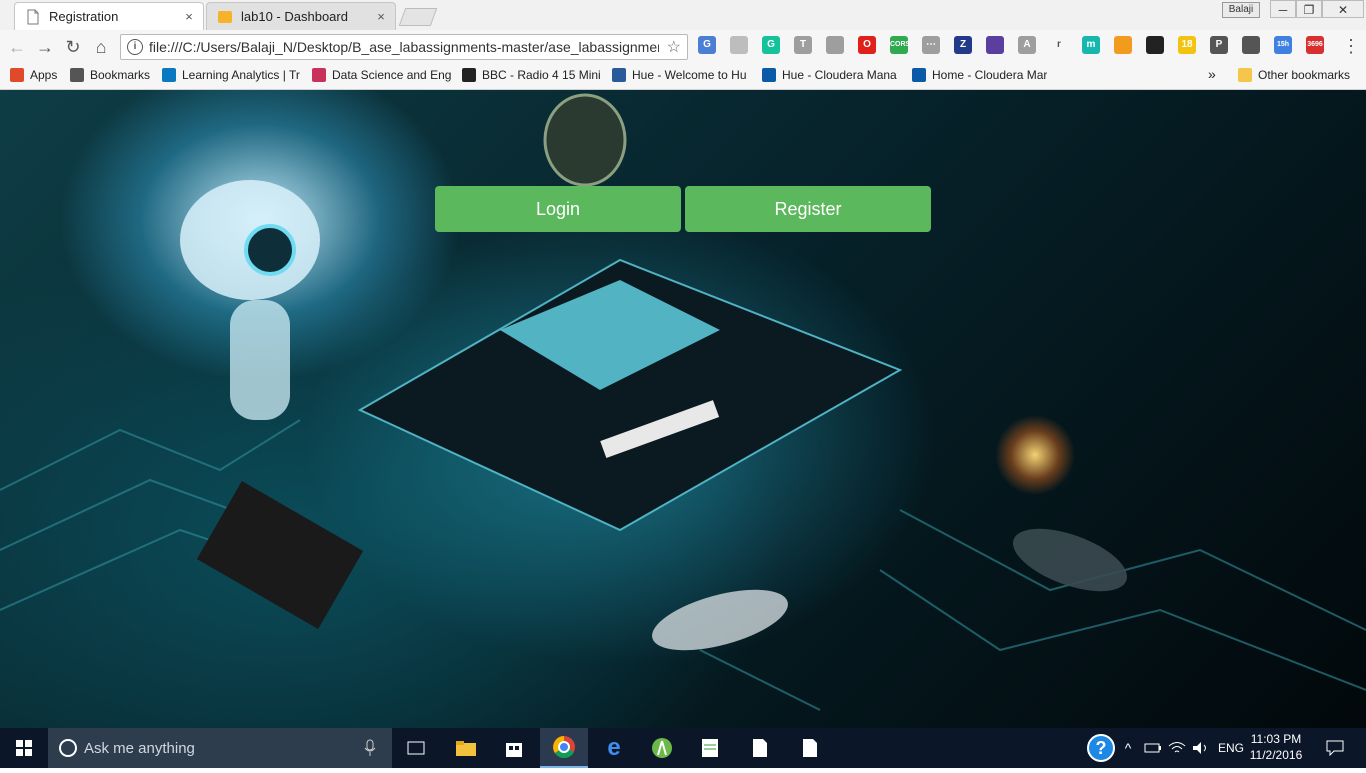  What do you see at coordinates (120, 75) in the screenshot?
I see `bookmark-label: Bookmarks` at bounding box center [120, 75].